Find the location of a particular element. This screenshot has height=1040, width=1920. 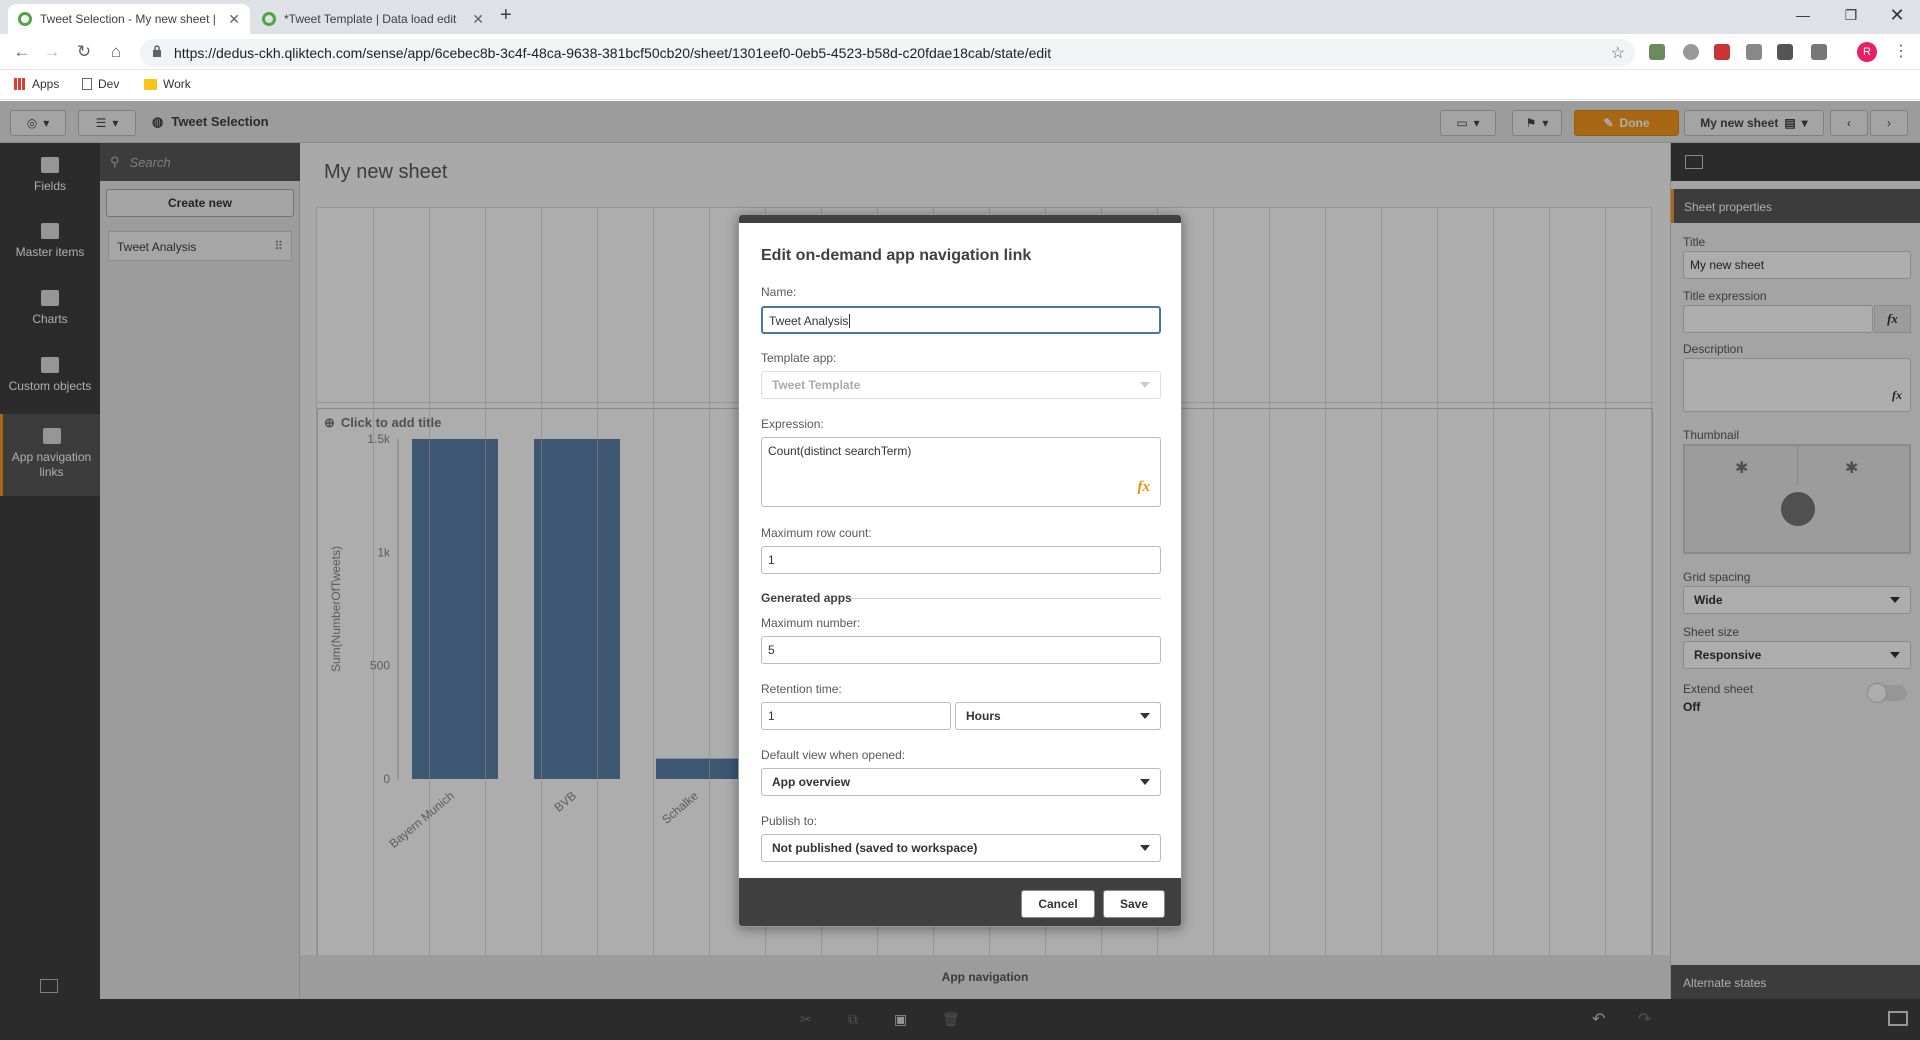

name-input: Tweet Analysis is located at coordinates (961, 320).